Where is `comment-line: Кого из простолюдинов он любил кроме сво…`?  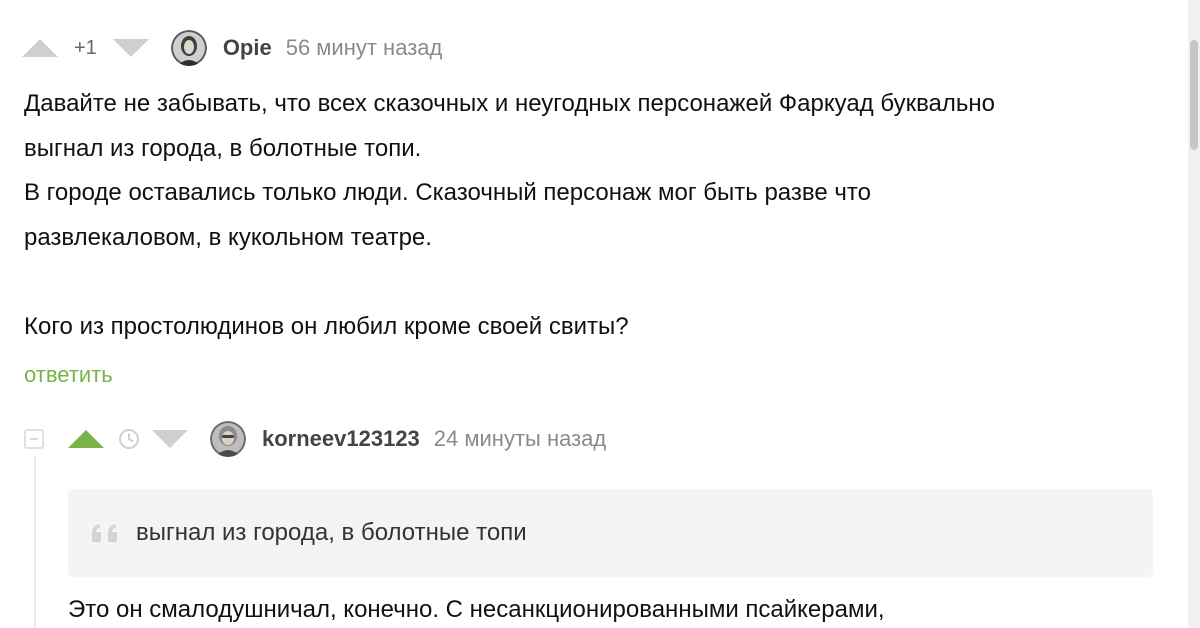
comment-line: Кого из простолюдинов он любил кроме сво… is located at coordinates (326, 326).